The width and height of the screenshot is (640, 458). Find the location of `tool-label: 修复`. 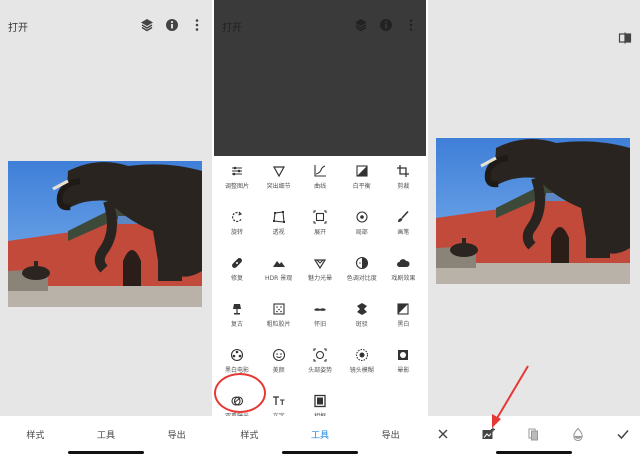

tool-label: 修复 is located at coordinates (236, 278).